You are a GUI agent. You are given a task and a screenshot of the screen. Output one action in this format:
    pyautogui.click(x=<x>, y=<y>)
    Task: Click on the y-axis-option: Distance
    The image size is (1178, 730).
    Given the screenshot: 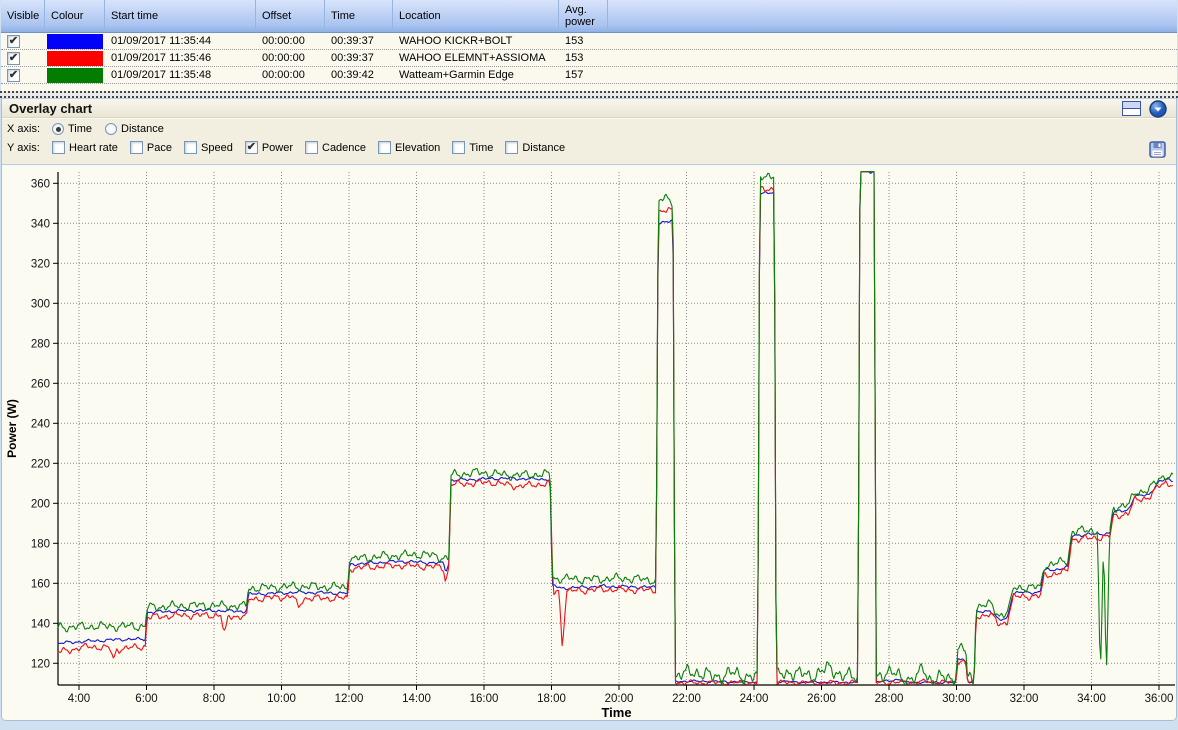 What is the action you would take?
    pyautogui.click(x=535, y=147)
    